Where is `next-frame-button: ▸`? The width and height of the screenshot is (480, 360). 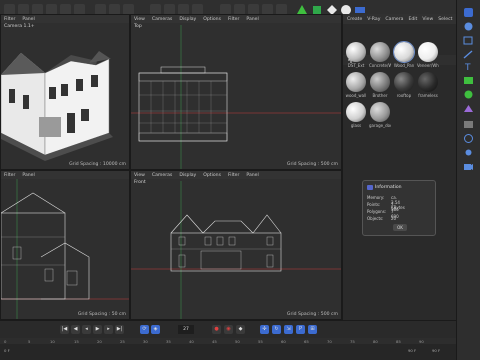 next-frame-button: ▸ is located at coordinates (108, 329).